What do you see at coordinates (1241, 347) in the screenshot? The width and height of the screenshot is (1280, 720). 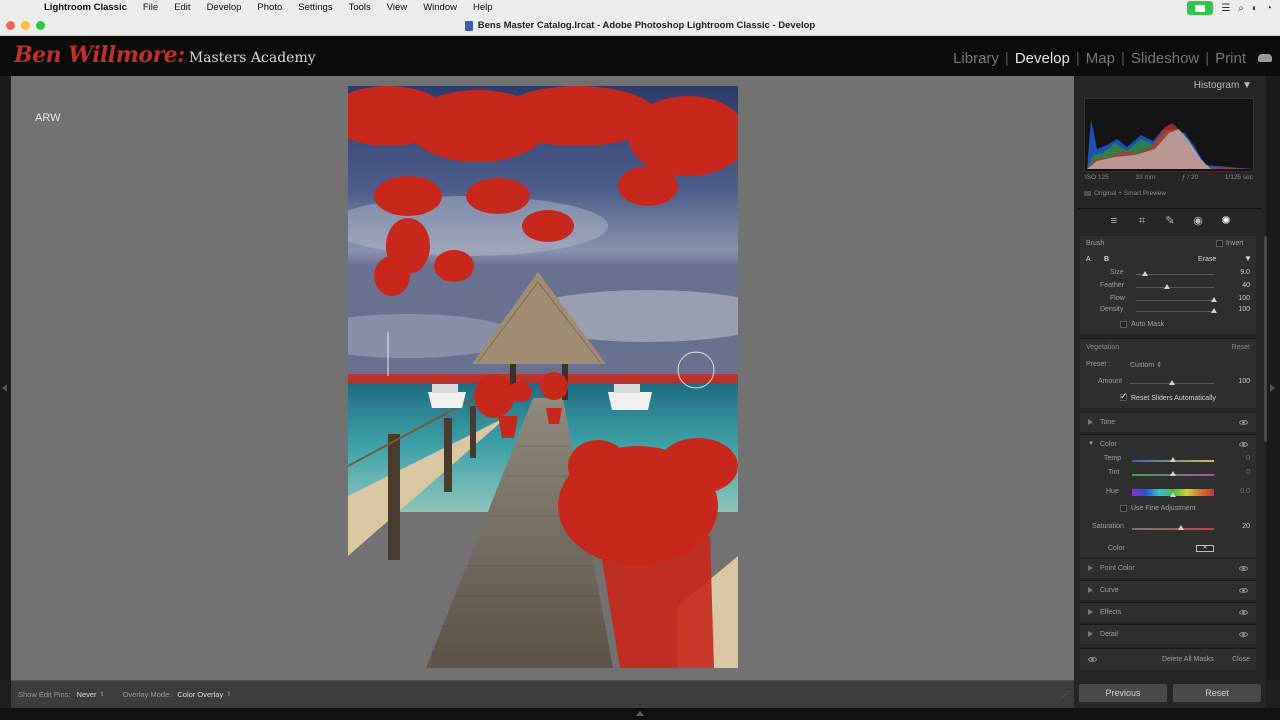 I see `mask-reset-button: Reset` at bounding box center [1241, 347].